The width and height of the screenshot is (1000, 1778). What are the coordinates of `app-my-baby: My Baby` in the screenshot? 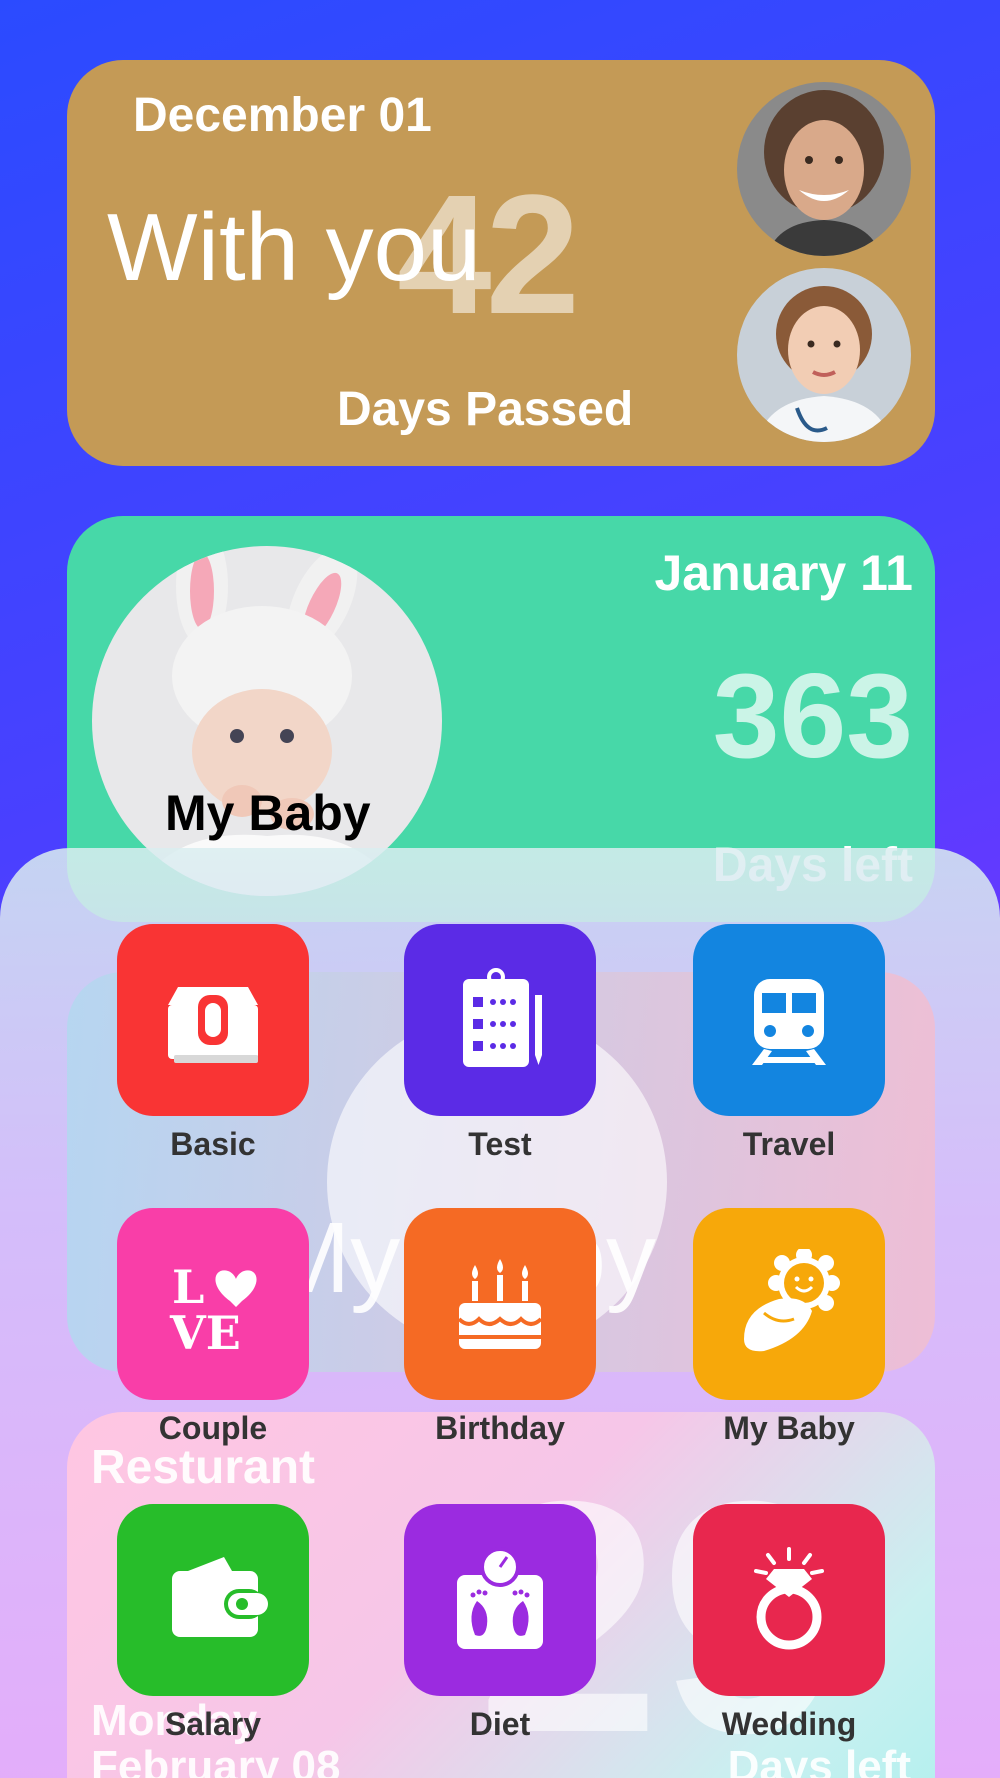 It's located at (789, 1327).